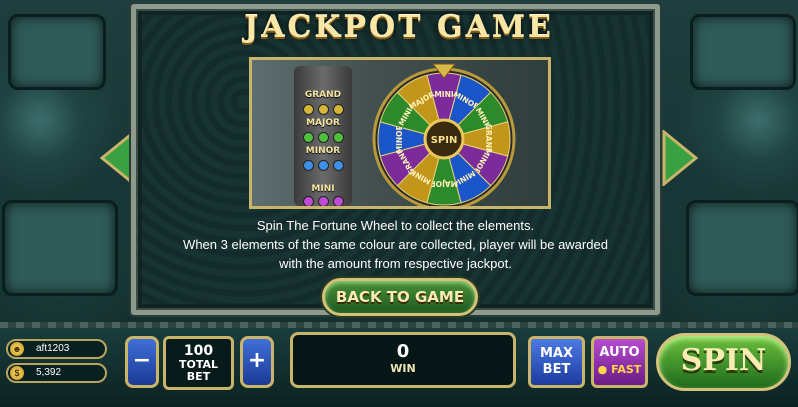 The height and width of the screenshot is (407, 798). Describe the element at coordinates (556, 369) in the screenshot. I see `bet-label: BET` at that location.